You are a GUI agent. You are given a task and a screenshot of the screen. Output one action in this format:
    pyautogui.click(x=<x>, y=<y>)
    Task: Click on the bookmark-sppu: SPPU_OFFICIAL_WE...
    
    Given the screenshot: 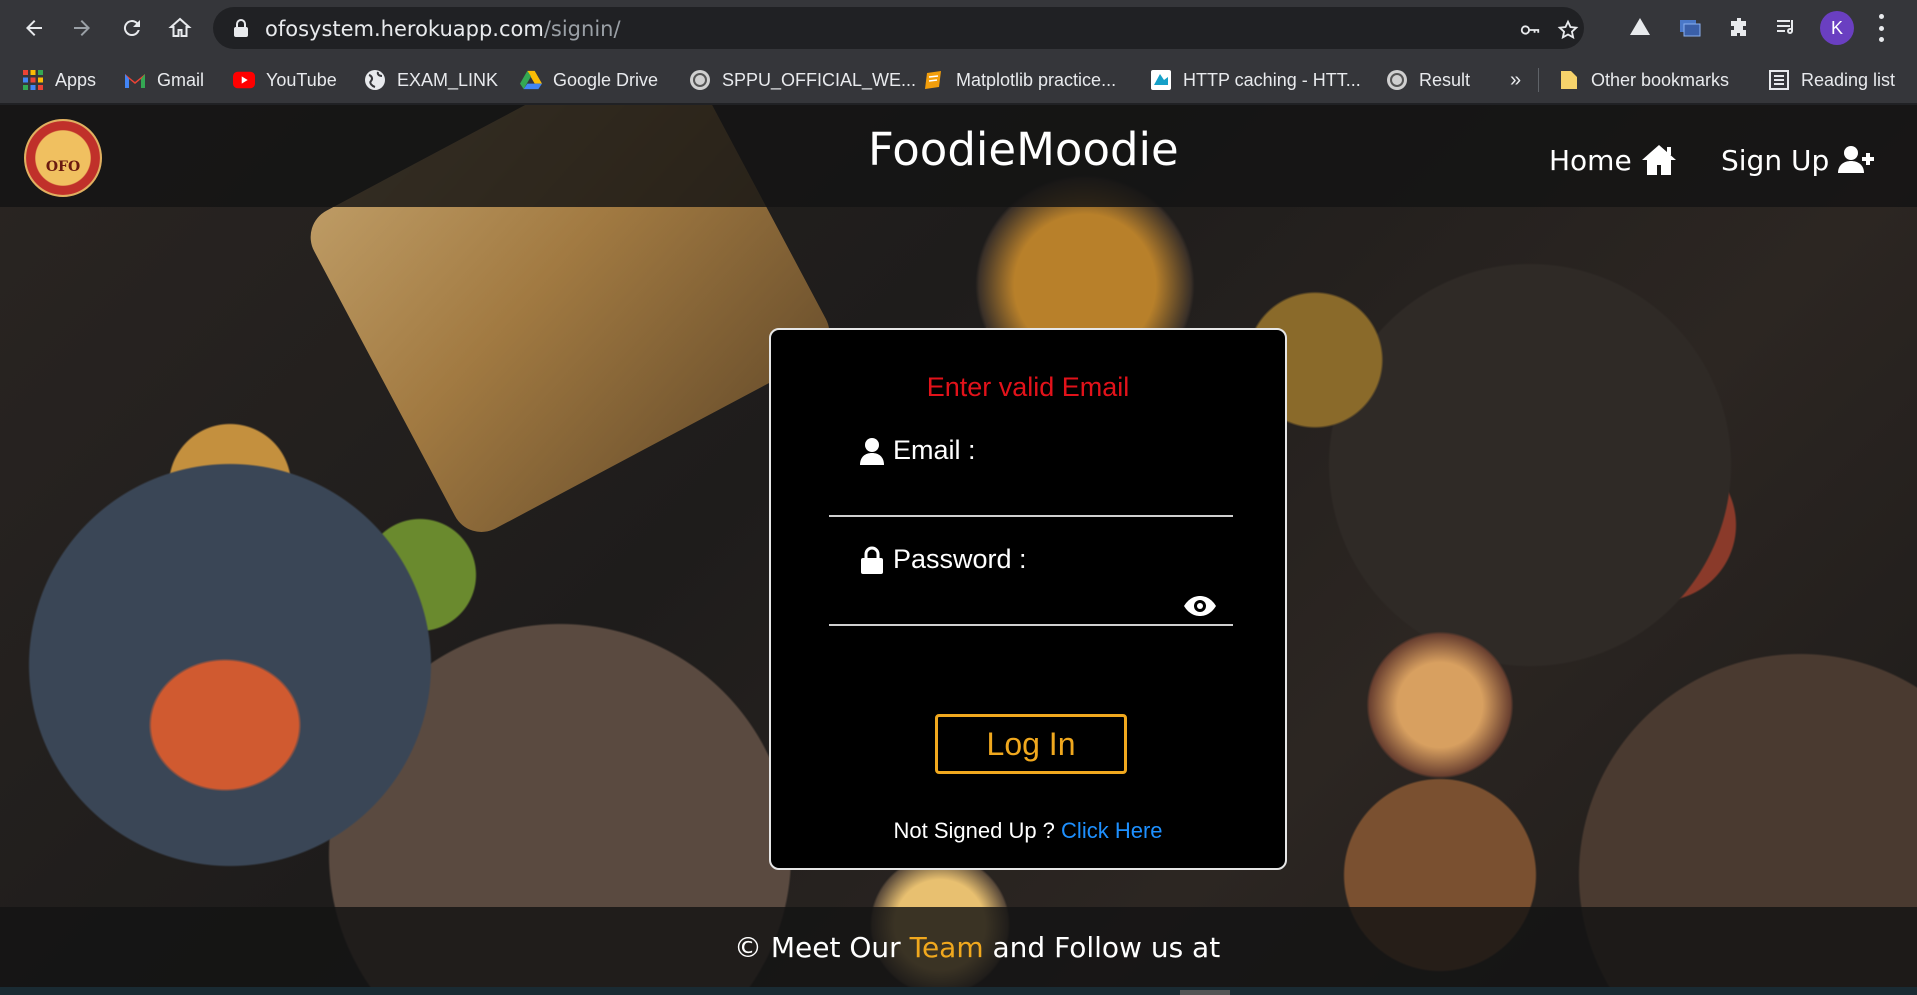 What is the action you would take?
    pyautogui.click(x=802, y=80)
    